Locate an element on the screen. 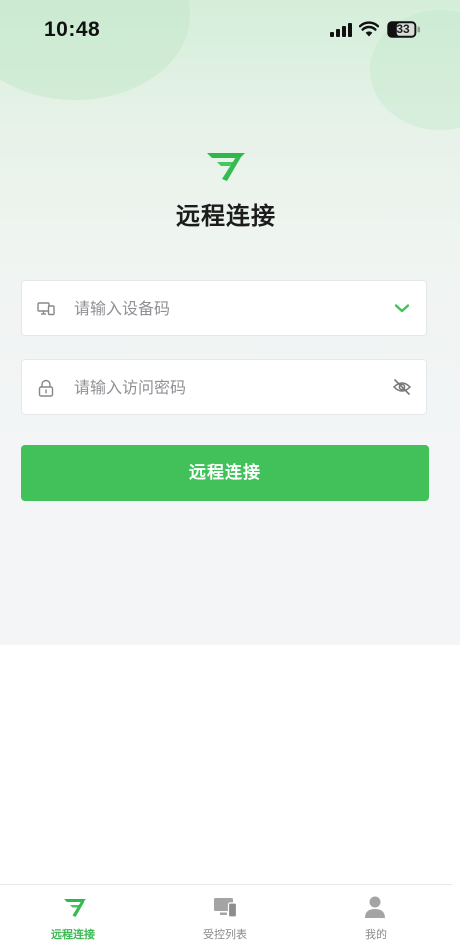 Image resolution: width=460 pixels, height=952 pixels. signal-icon is located at coordinates (341, 30).